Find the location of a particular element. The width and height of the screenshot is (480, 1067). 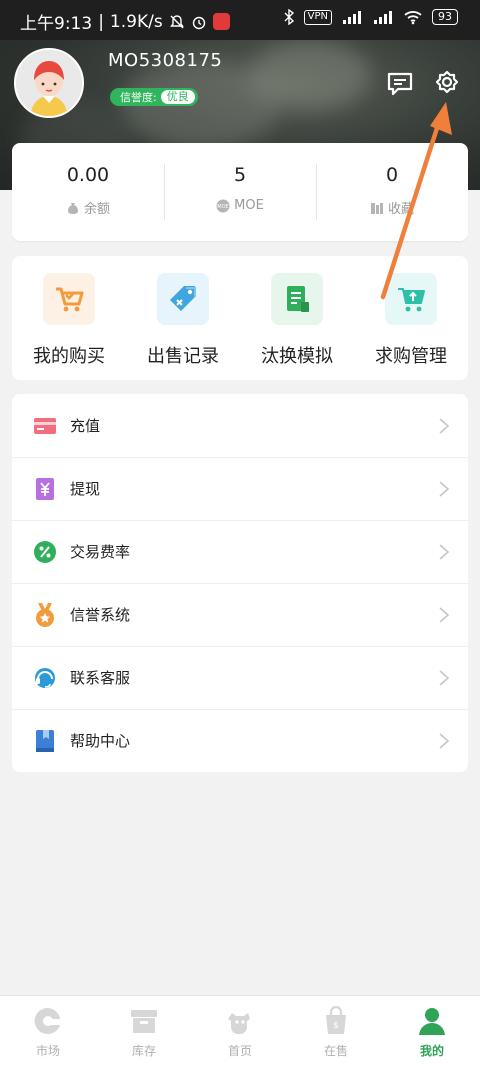

stat-collection: 0 收藏 is located at coordinates (392, 192).